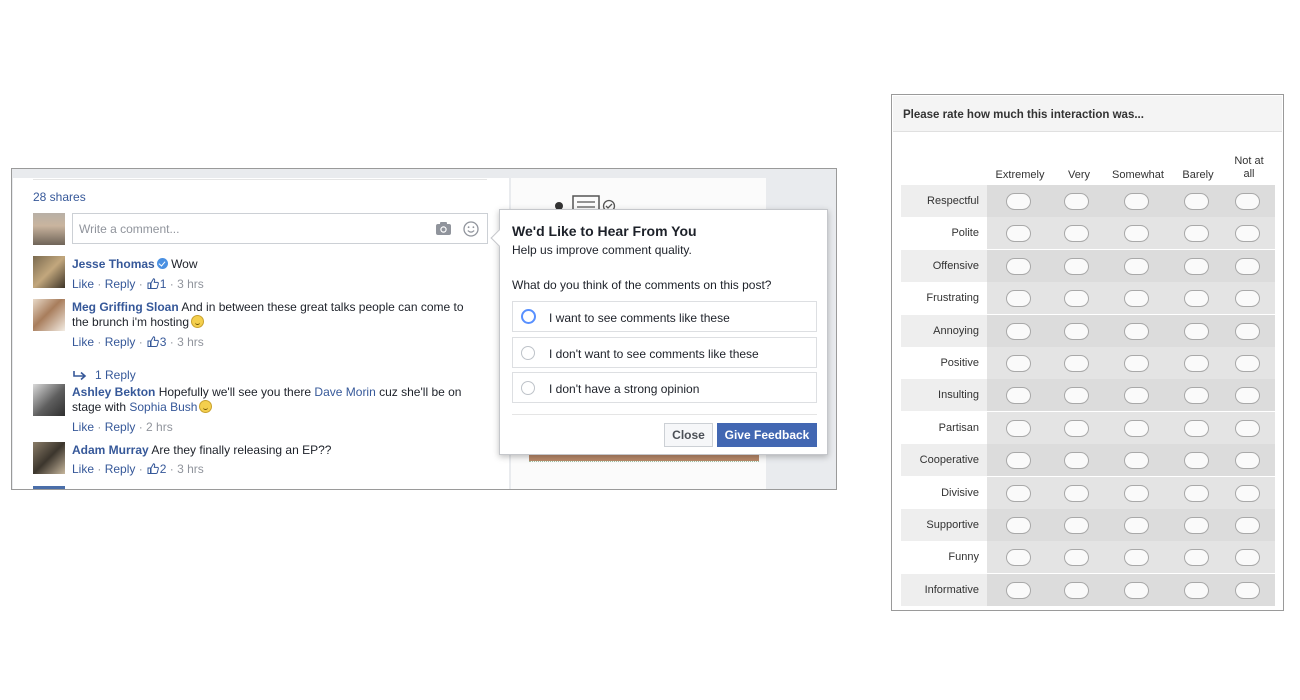 The image size is (1300, 700). I want to click on shares-link: 28 shares, so click(59, 197).